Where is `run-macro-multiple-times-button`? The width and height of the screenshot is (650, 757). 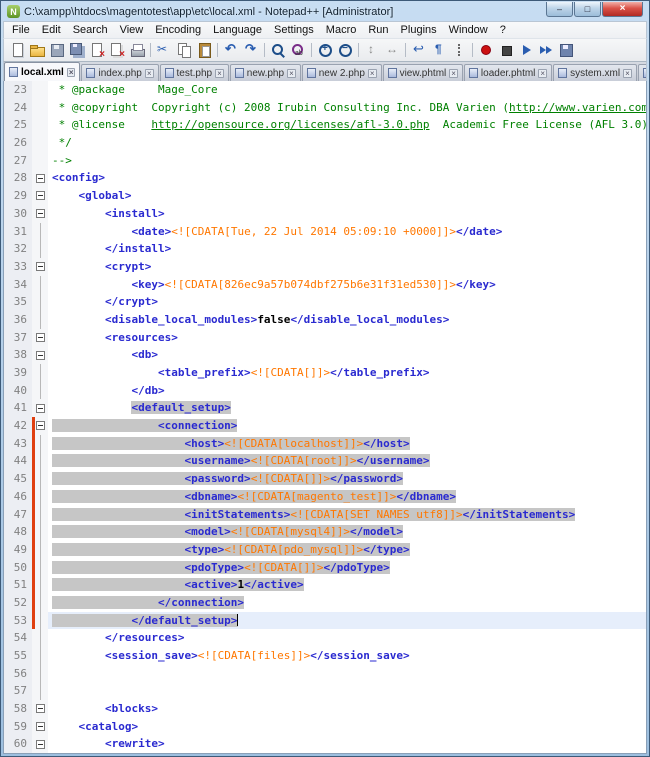 run-macro-multiple-times-button is located at coordinates (546, 50).